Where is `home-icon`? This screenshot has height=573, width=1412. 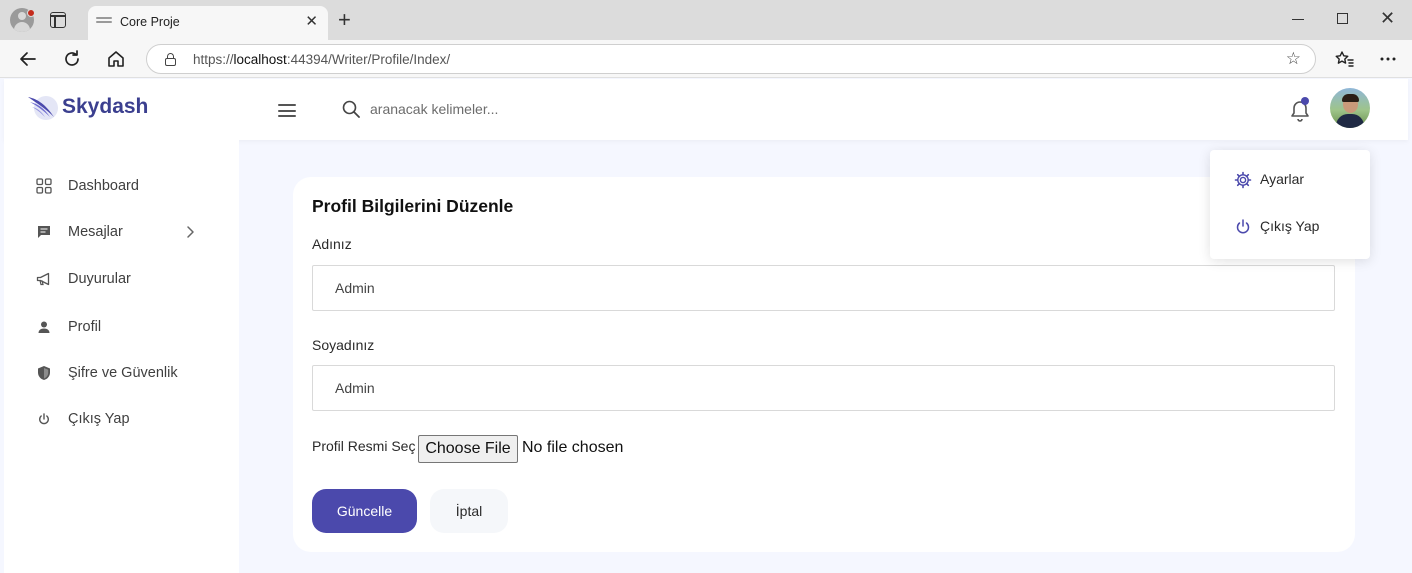
home-icon is located at coordinates (116, 59).